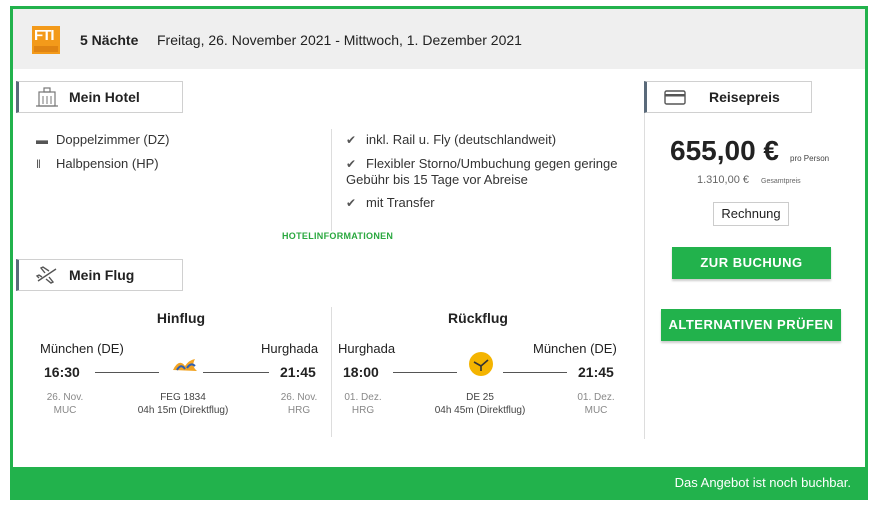  Describe the element at coordinates (762, 482) in the screenshot. I see `availability-status: Das Angebot ist noch buchbar.` at that location.